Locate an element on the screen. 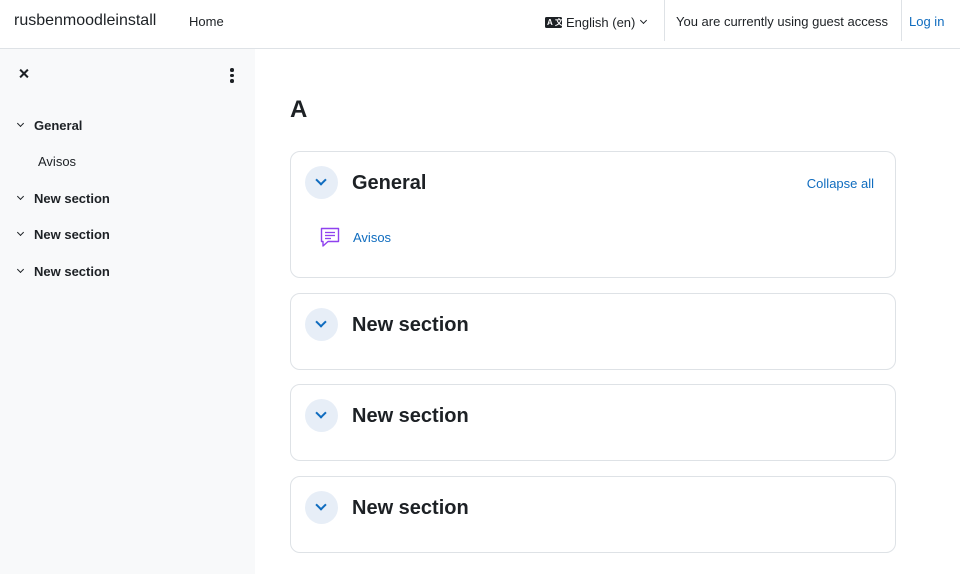 The width and height of the screenshot is (960, 574). course-section: General Collapse all Avisos is located at coordinates (593, 214).